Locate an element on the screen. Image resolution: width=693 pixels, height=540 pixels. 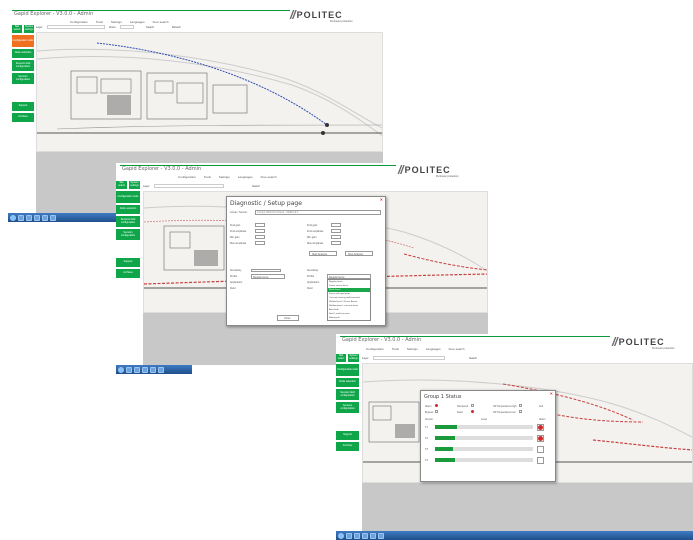
layer-label: Layer: is located at coordinates (39, 27).